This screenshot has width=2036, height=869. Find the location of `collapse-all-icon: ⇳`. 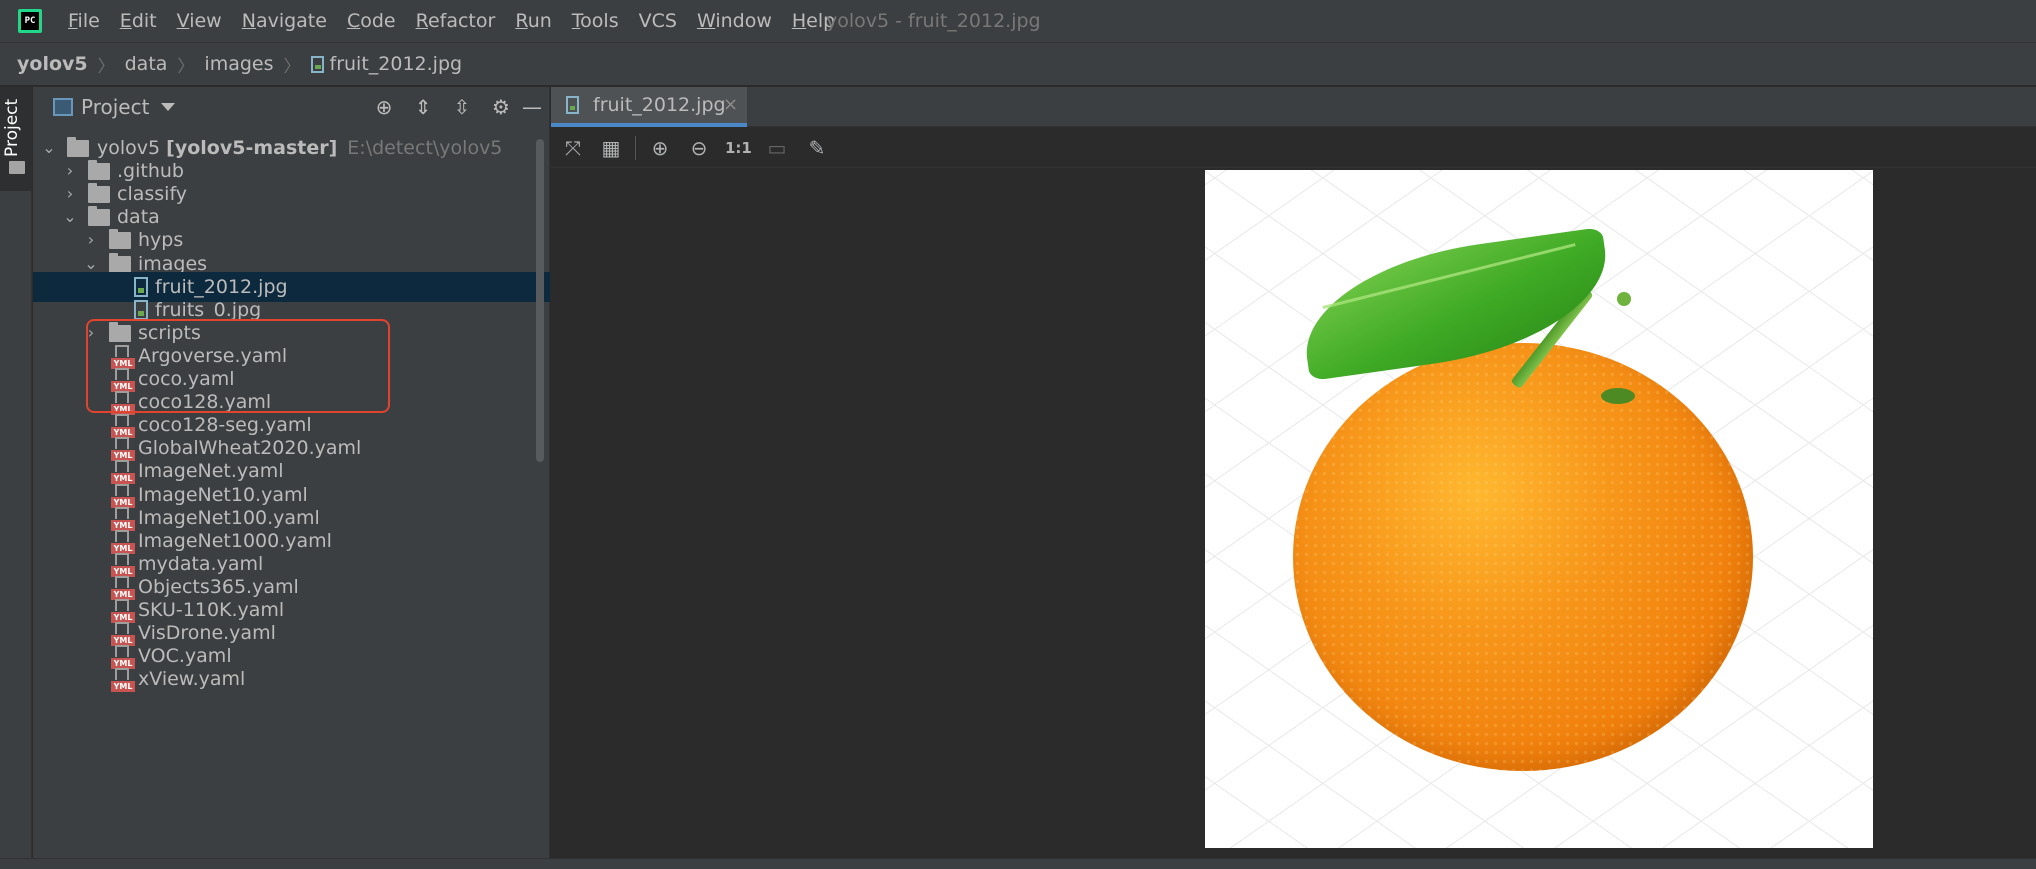

collapse-all-icon: ⇳ is located at coordinates (462, 107).